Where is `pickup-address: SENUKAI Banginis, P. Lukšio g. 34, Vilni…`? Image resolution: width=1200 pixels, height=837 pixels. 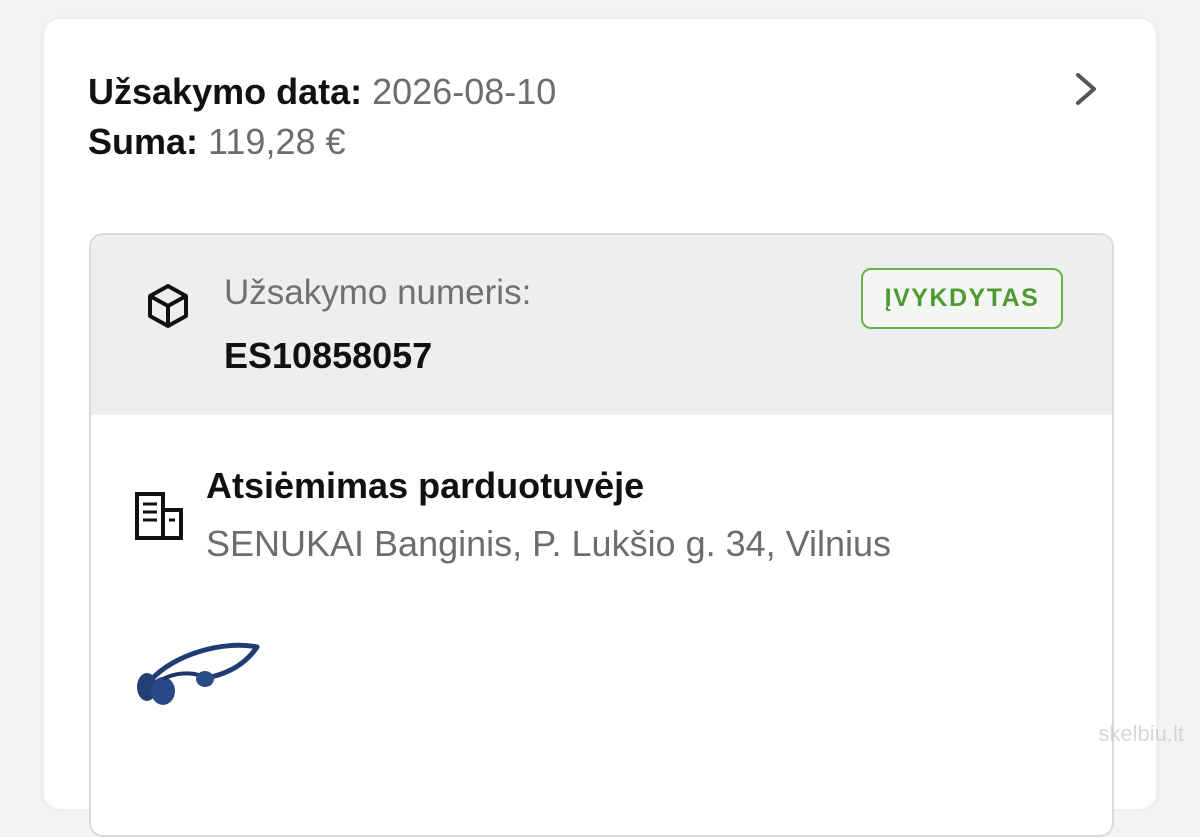 pickup-address: SENUKAI Banginis, P. Lukšio g. 34, Vilni… is located at coordinates (549, 543).